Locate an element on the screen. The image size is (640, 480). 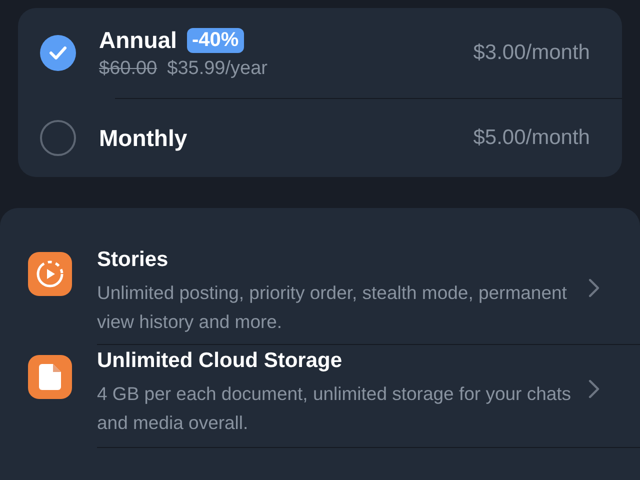
play-circle-icon is located at coordinates (50, 274).